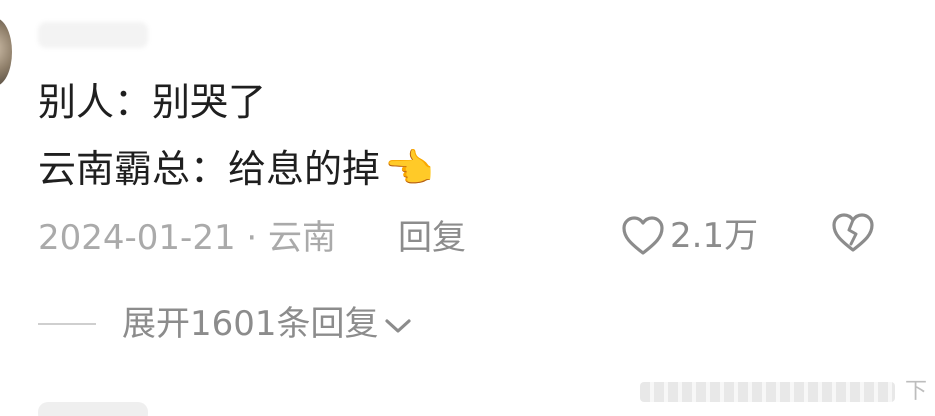  I want to click on expand-replies-label: 展开1601条回复, so click(250, 324).